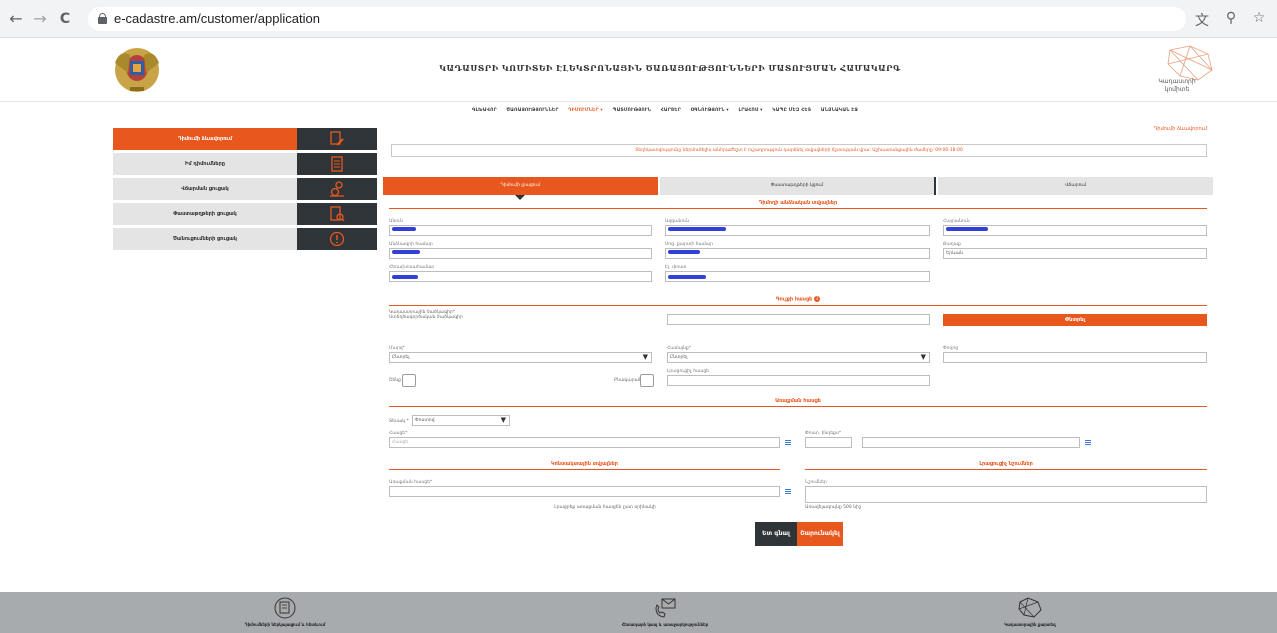 The height and width of the screenshot is (633, 1277). Describe the element at coordinates (102, 18) in the screenshot. I see `lock-icon` at that location.